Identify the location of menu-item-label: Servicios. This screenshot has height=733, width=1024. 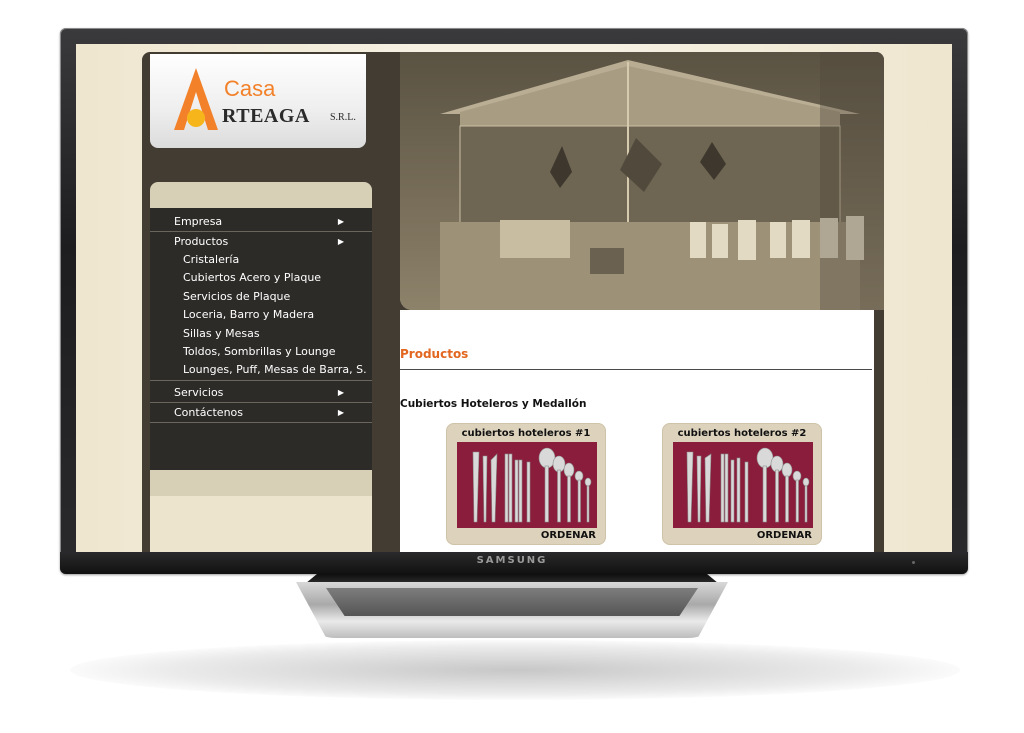
(199, 392).